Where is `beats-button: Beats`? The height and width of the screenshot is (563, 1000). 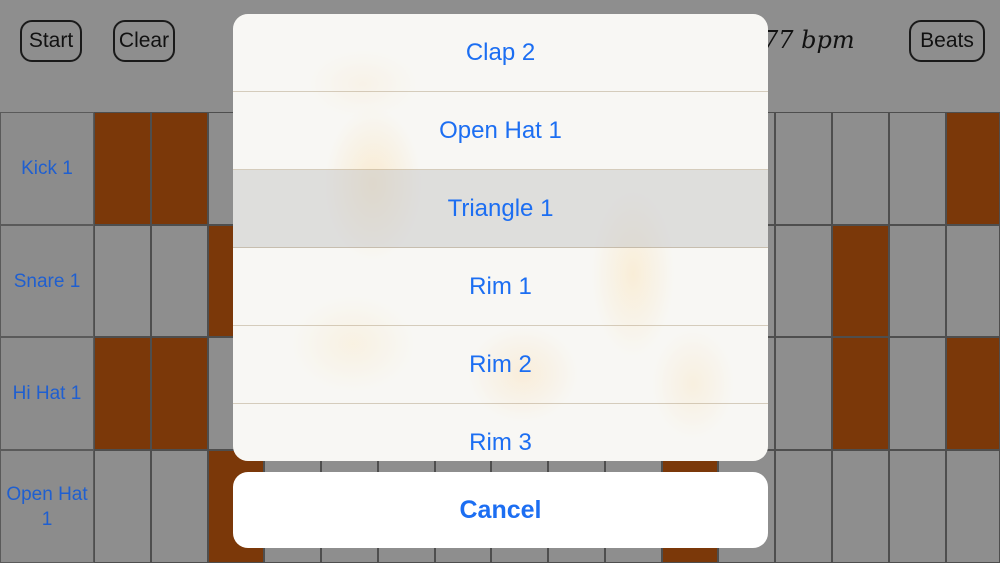
beats-button: Beats is located at coordinates (947, 41).